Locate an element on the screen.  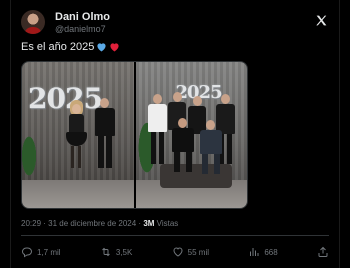
views-count: 3M is located at coordinates (149, 223).